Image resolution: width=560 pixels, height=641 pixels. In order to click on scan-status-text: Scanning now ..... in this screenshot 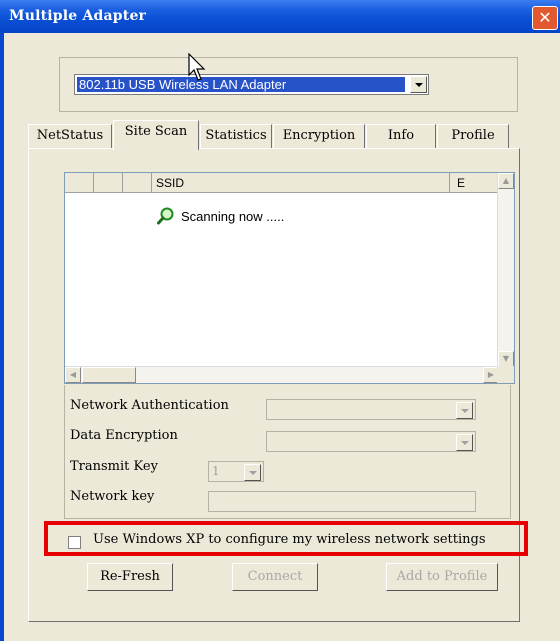, I will do `click(233, 216)`.